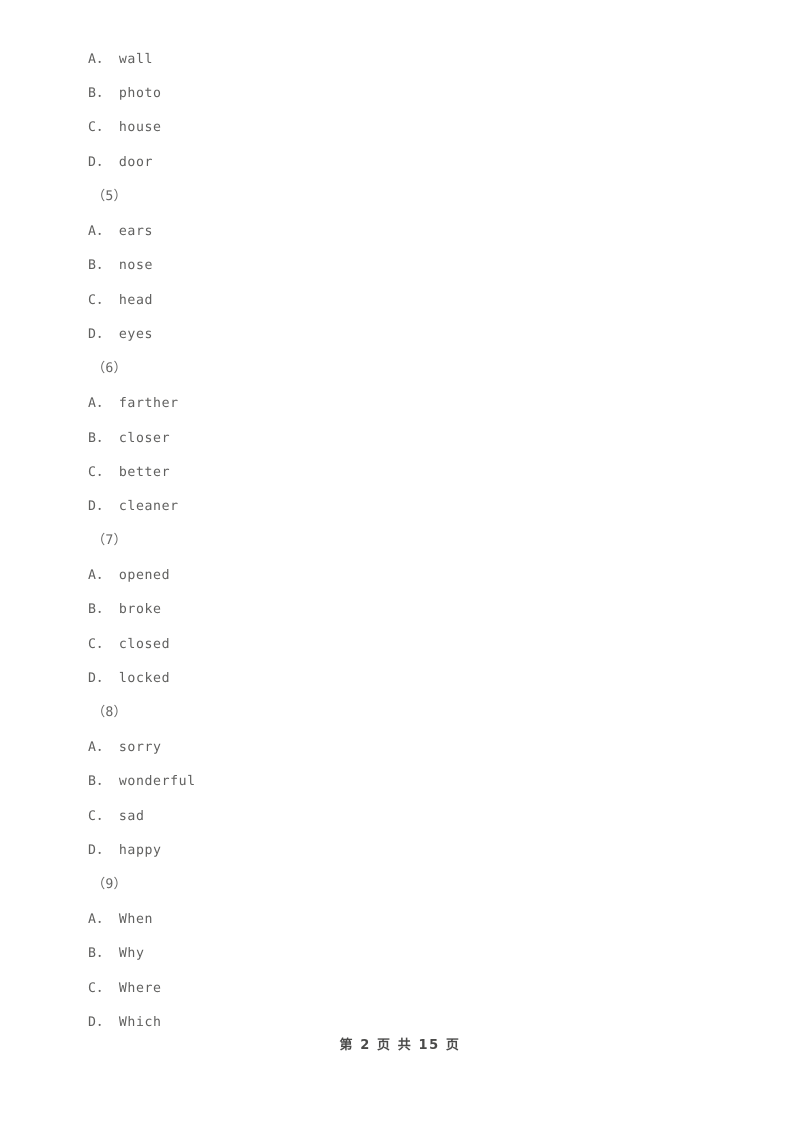 The height and width of the screenshot is (1132, 800). I want to click on answer-option: A． wall, so click(121, 59).